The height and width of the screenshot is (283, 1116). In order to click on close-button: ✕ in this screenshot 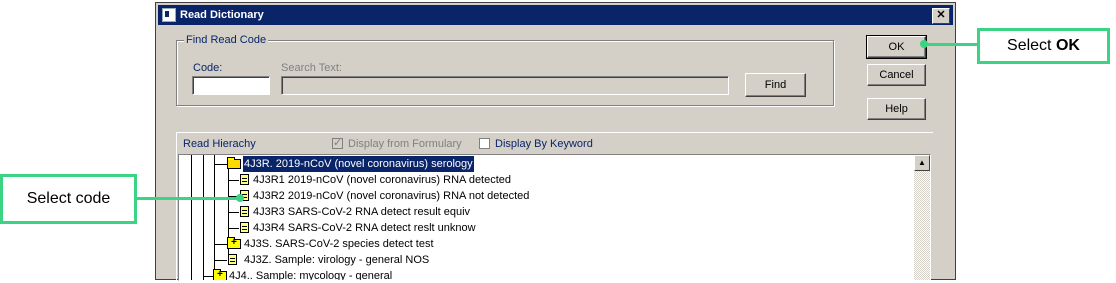, I will do `click(941, 16)`.